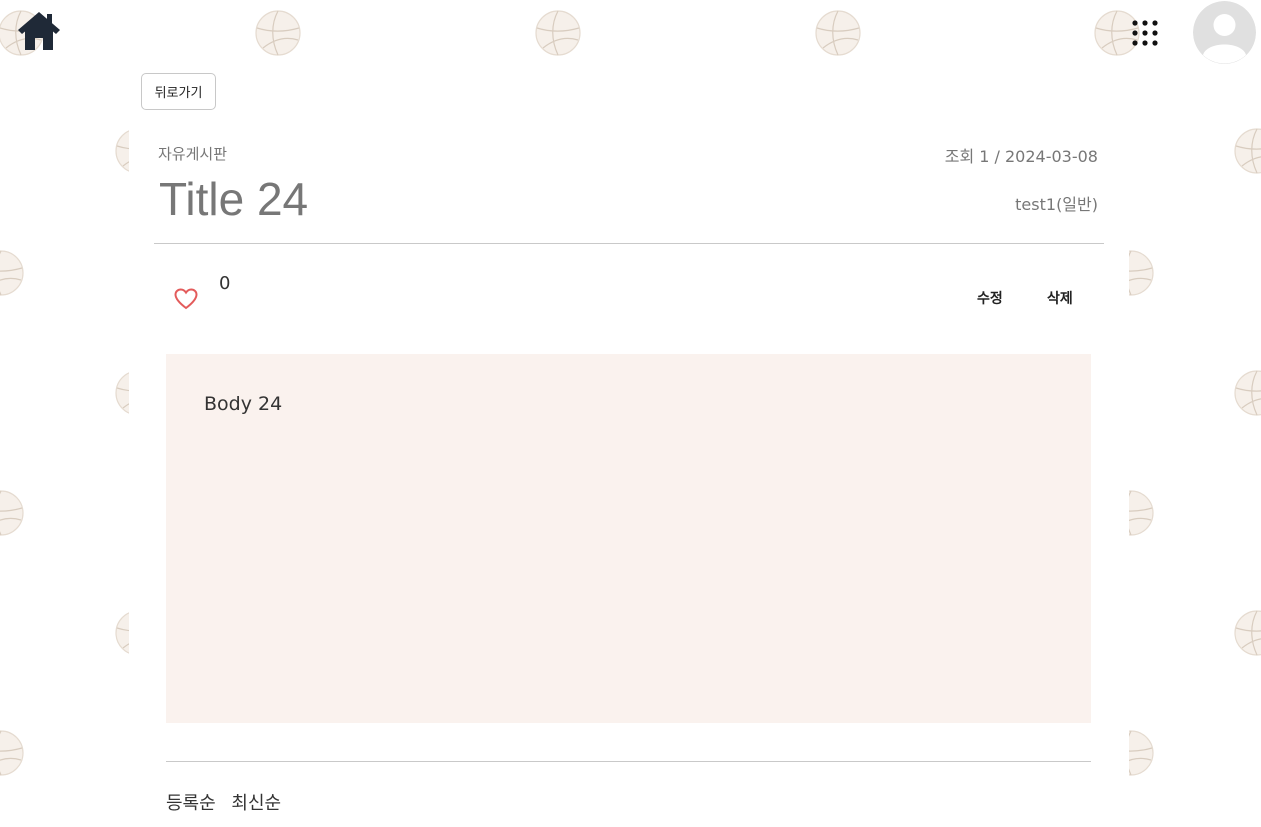 Image resolution: width=1261 pixels, height=827 pixels. I want to click on sort-option-latest: 최신순, so click(256, 803).